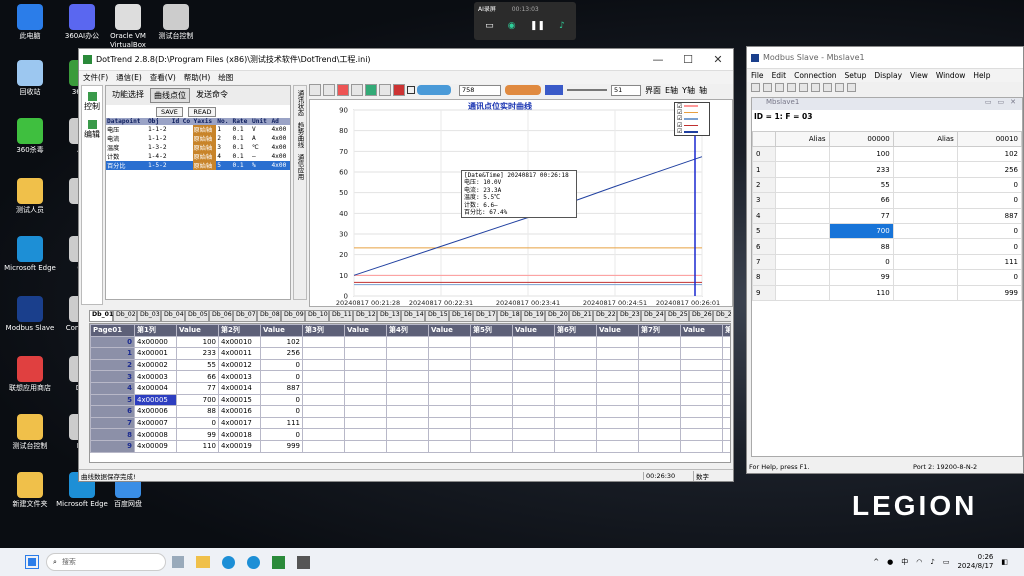 The height and width of the screenshot is (576, 1024). I want to click on sheet-tab: Db_09, so click(293, 316).